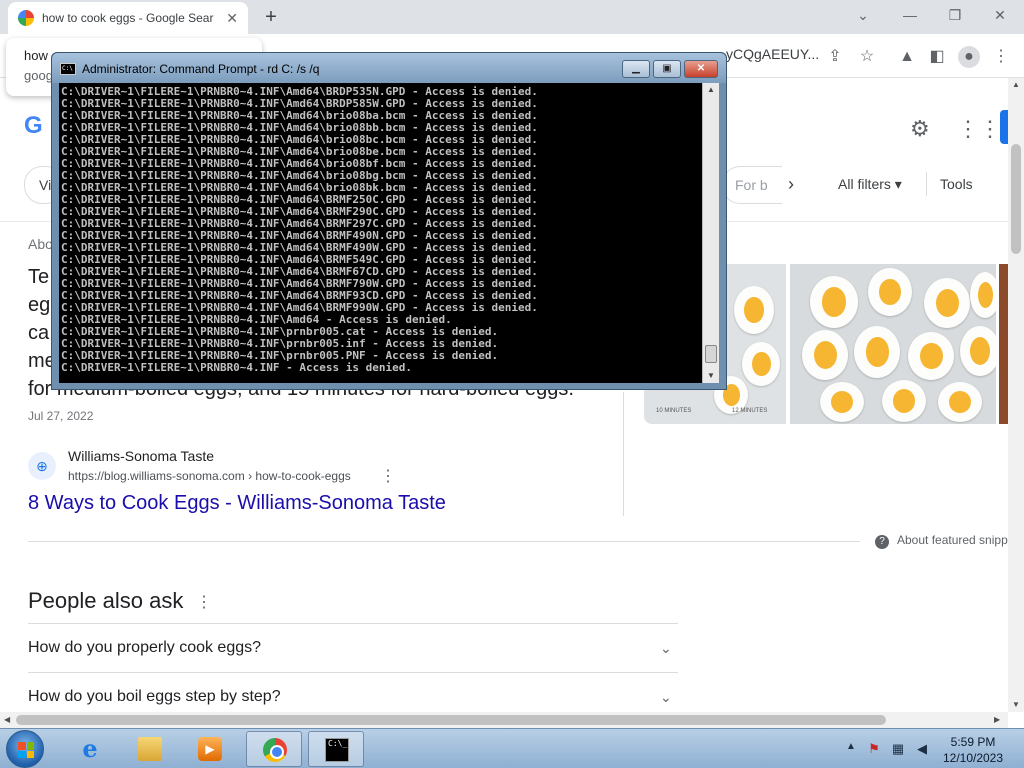  Describe the element at coordinates (7, 719) in the screenshot. I see `scroll-left-icon: ◀` at that location.